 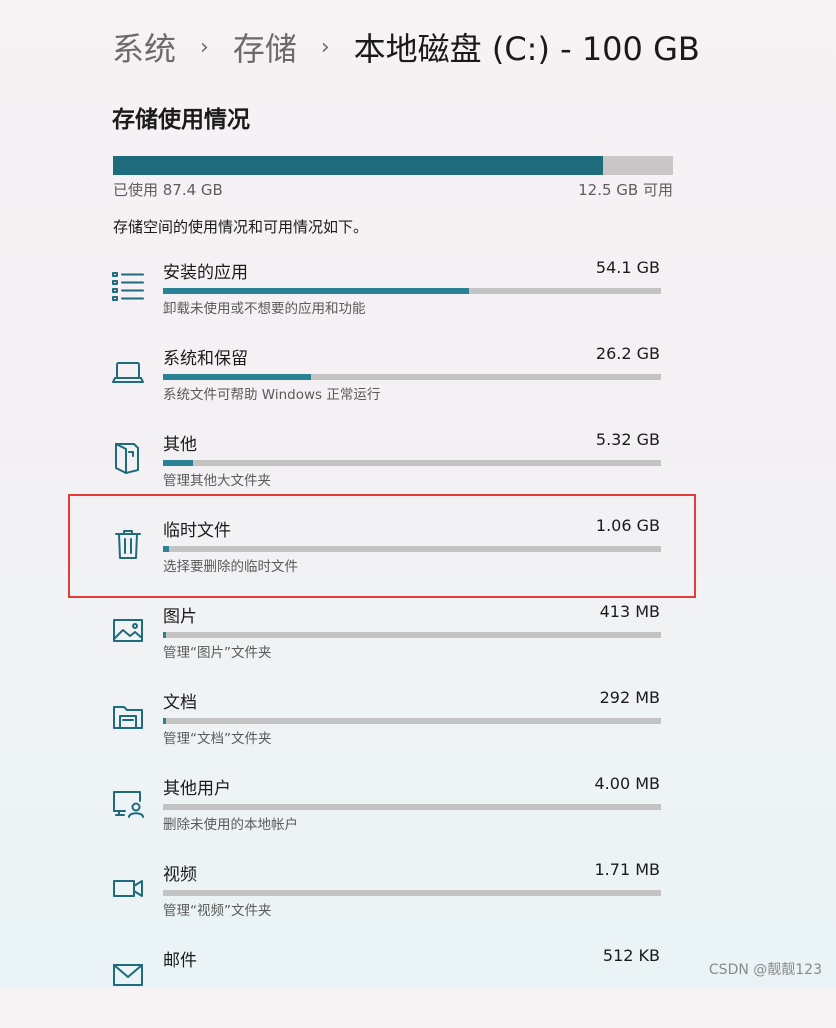 I want to click on category-size: 26.2 GB, so click(x=627, y=353).